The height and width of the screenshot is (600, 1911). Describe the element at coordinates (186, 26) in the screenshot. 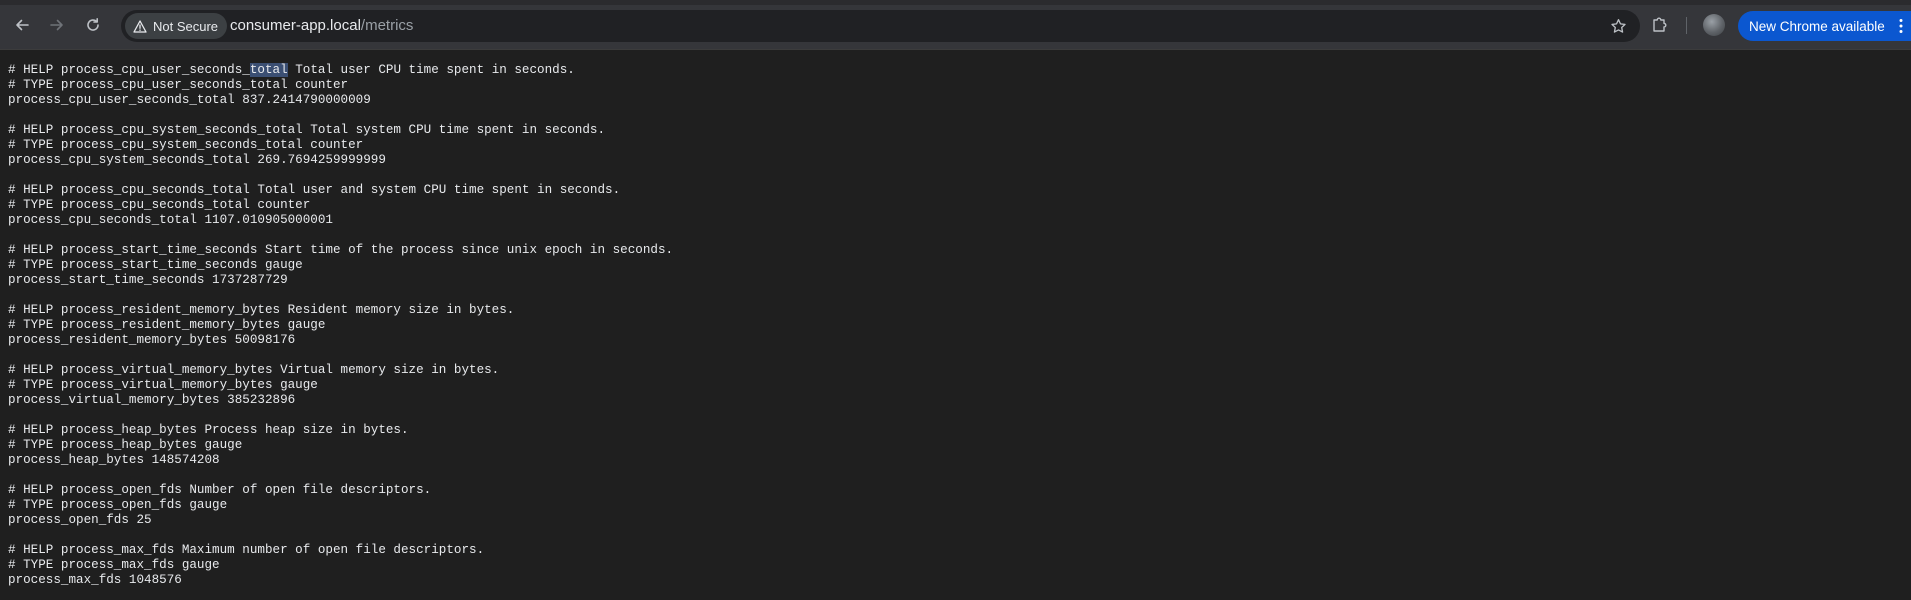

I see `security-label: Not Secure` at that location.